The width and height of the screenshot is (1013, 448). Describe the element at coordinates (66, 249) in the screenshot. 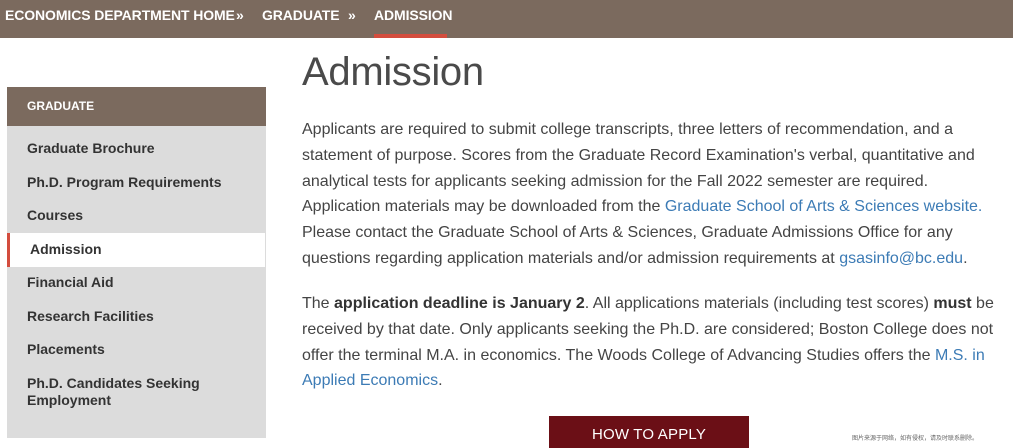

I see `sidebar-item-label: Admission` at that location.